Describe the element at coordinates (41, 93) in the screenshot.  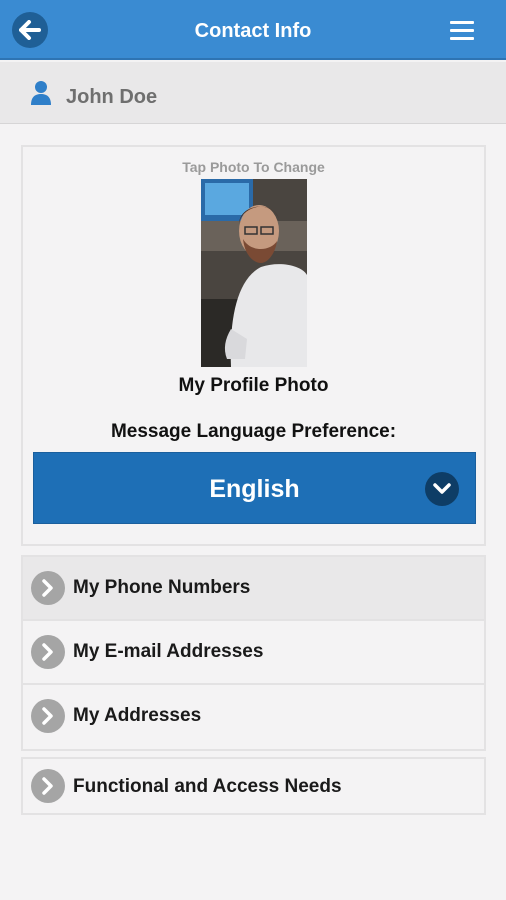
I see `person-icon` at that location.